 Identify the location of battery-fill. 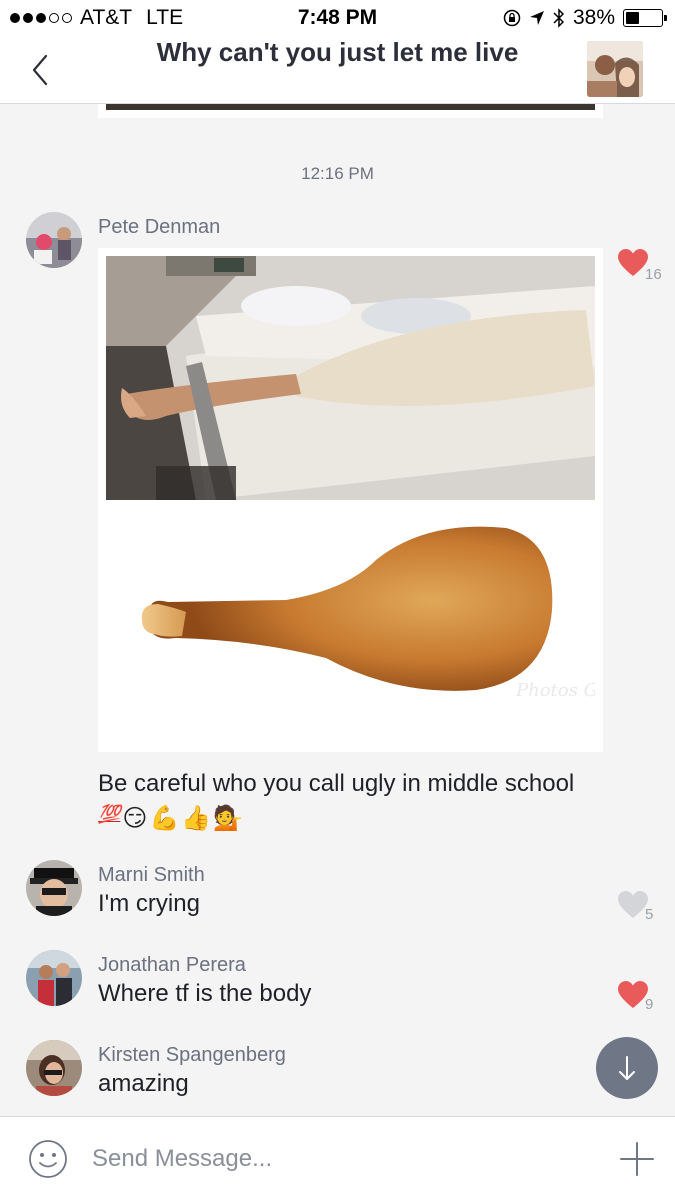
(632, 18).